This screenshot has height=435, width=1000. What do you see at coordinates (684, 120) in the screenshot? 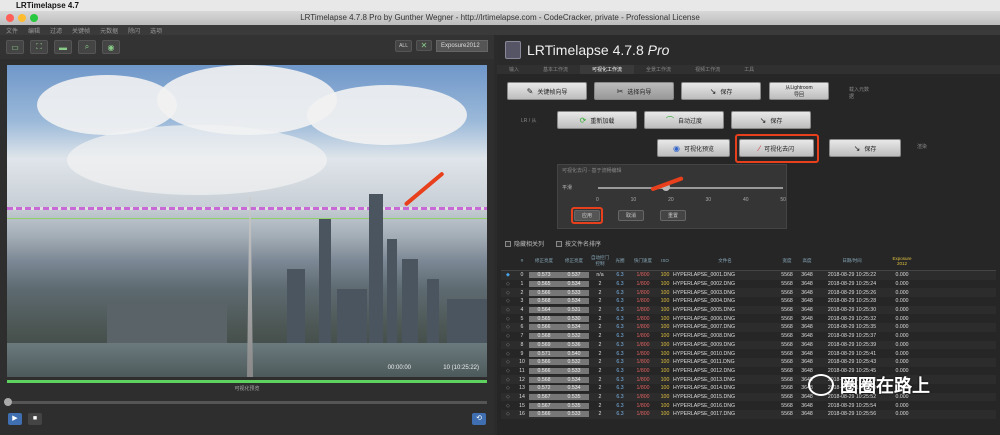
I see `auto-transition-button: ⌒ 自动过度` at bounding box center [684, 120].